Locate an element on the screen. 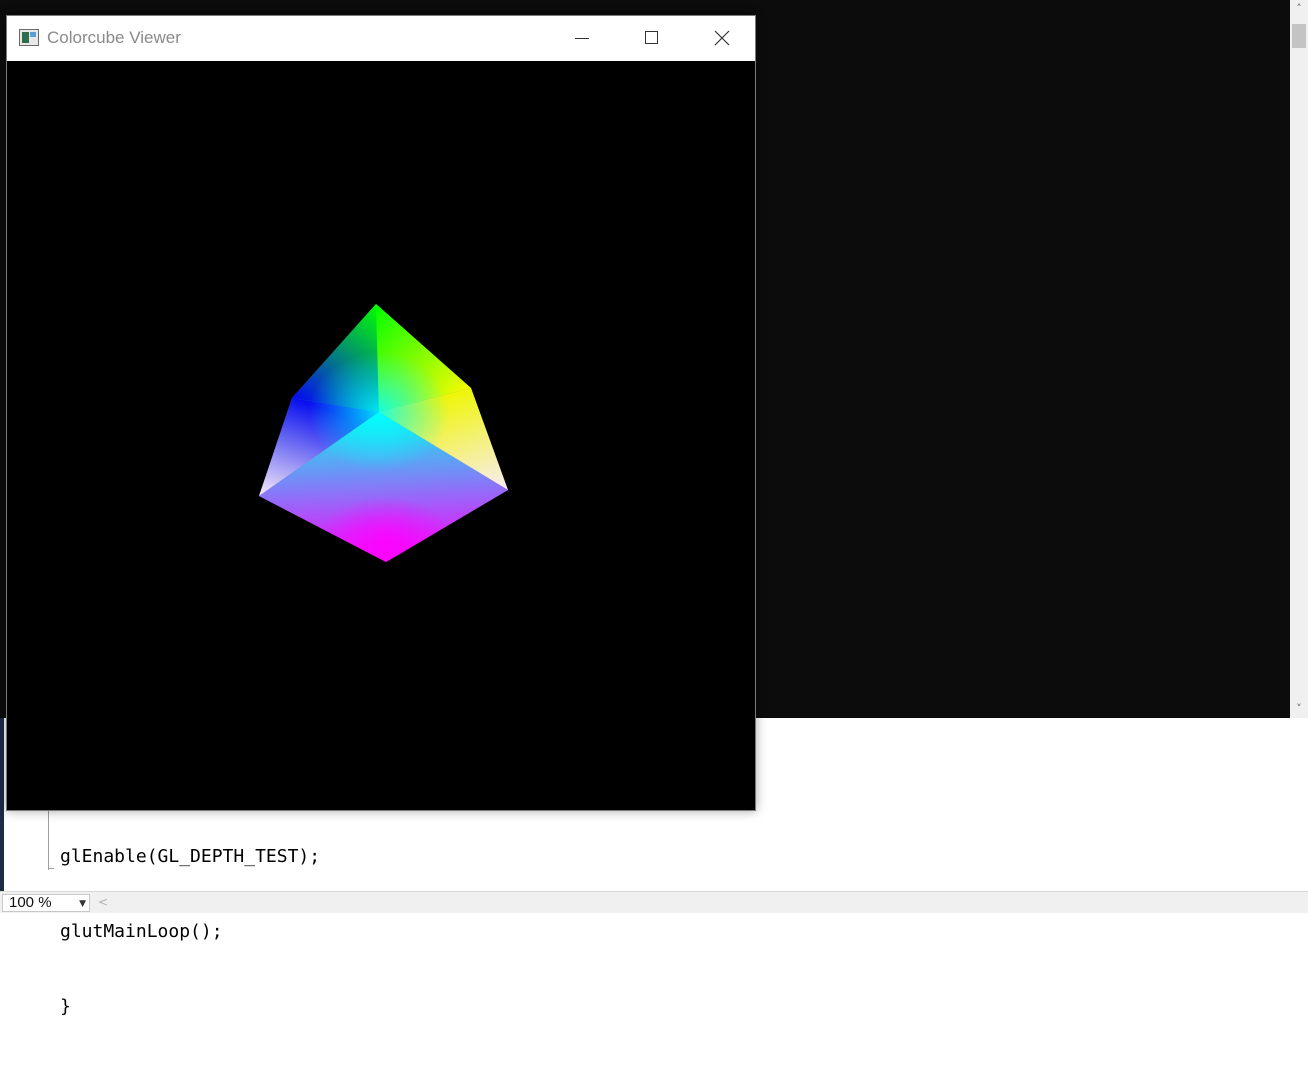 The width and height of the screenshot is (1308, 1069). scrollbar-thumb is located at coordinates (1299, 36).